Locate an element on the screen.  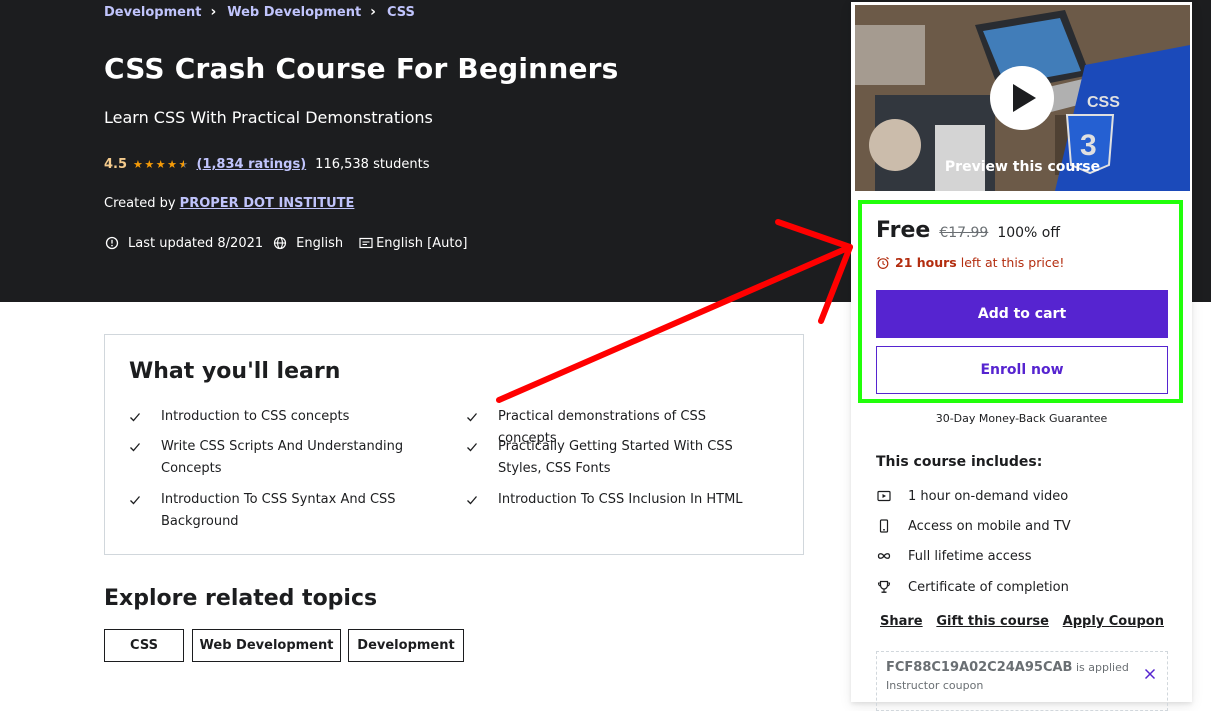
learn-item-text: Introduction to CSS concepts is located at coordinates (255, 416).